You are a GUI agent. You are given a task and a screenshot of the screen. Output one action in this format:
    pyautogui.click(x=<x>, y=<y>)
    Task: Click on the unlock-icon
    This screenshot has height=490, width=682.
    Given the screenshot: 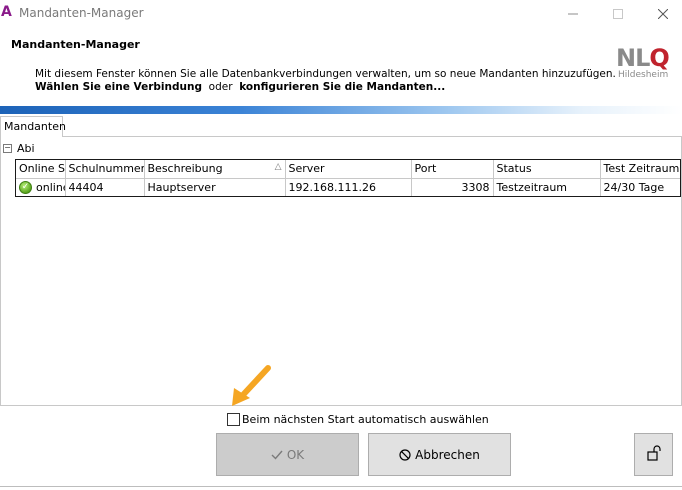 What is the action you would take?
    pyautogui.click(x=653, y=454)
    